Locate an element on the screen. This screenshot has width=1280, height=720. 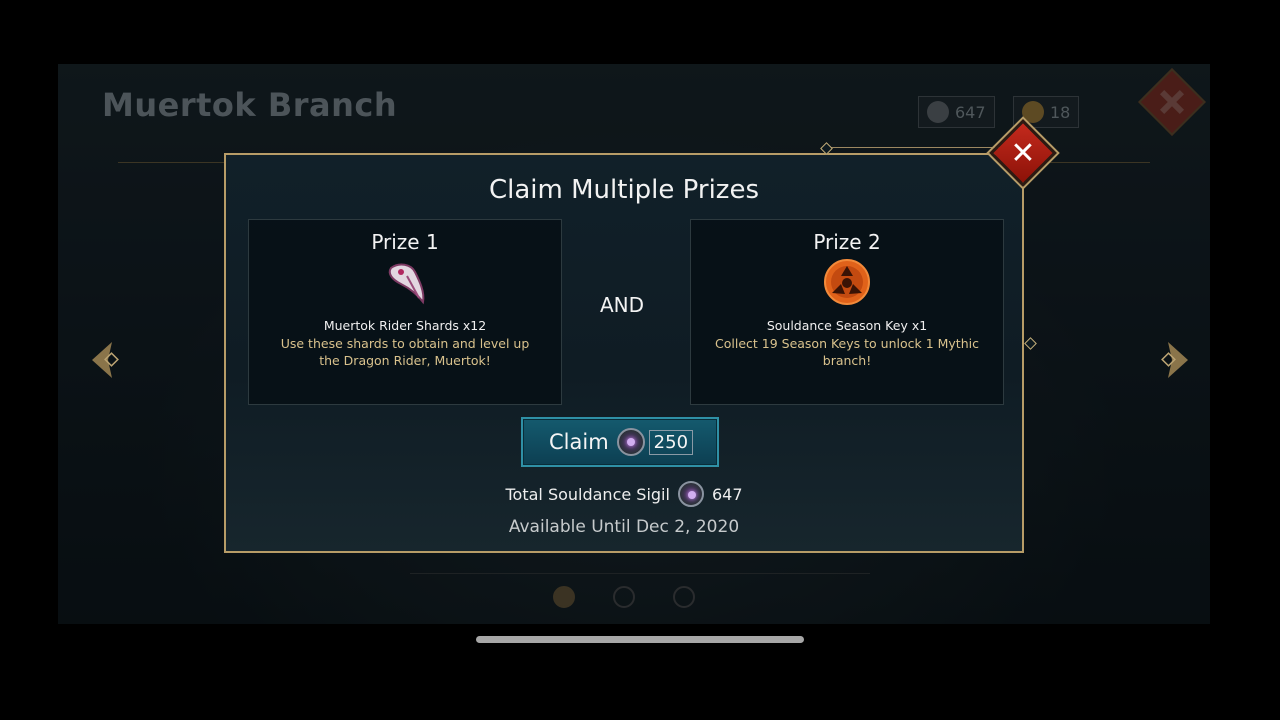
total-sigil-value: 647 is located at coordinates (727, 494).